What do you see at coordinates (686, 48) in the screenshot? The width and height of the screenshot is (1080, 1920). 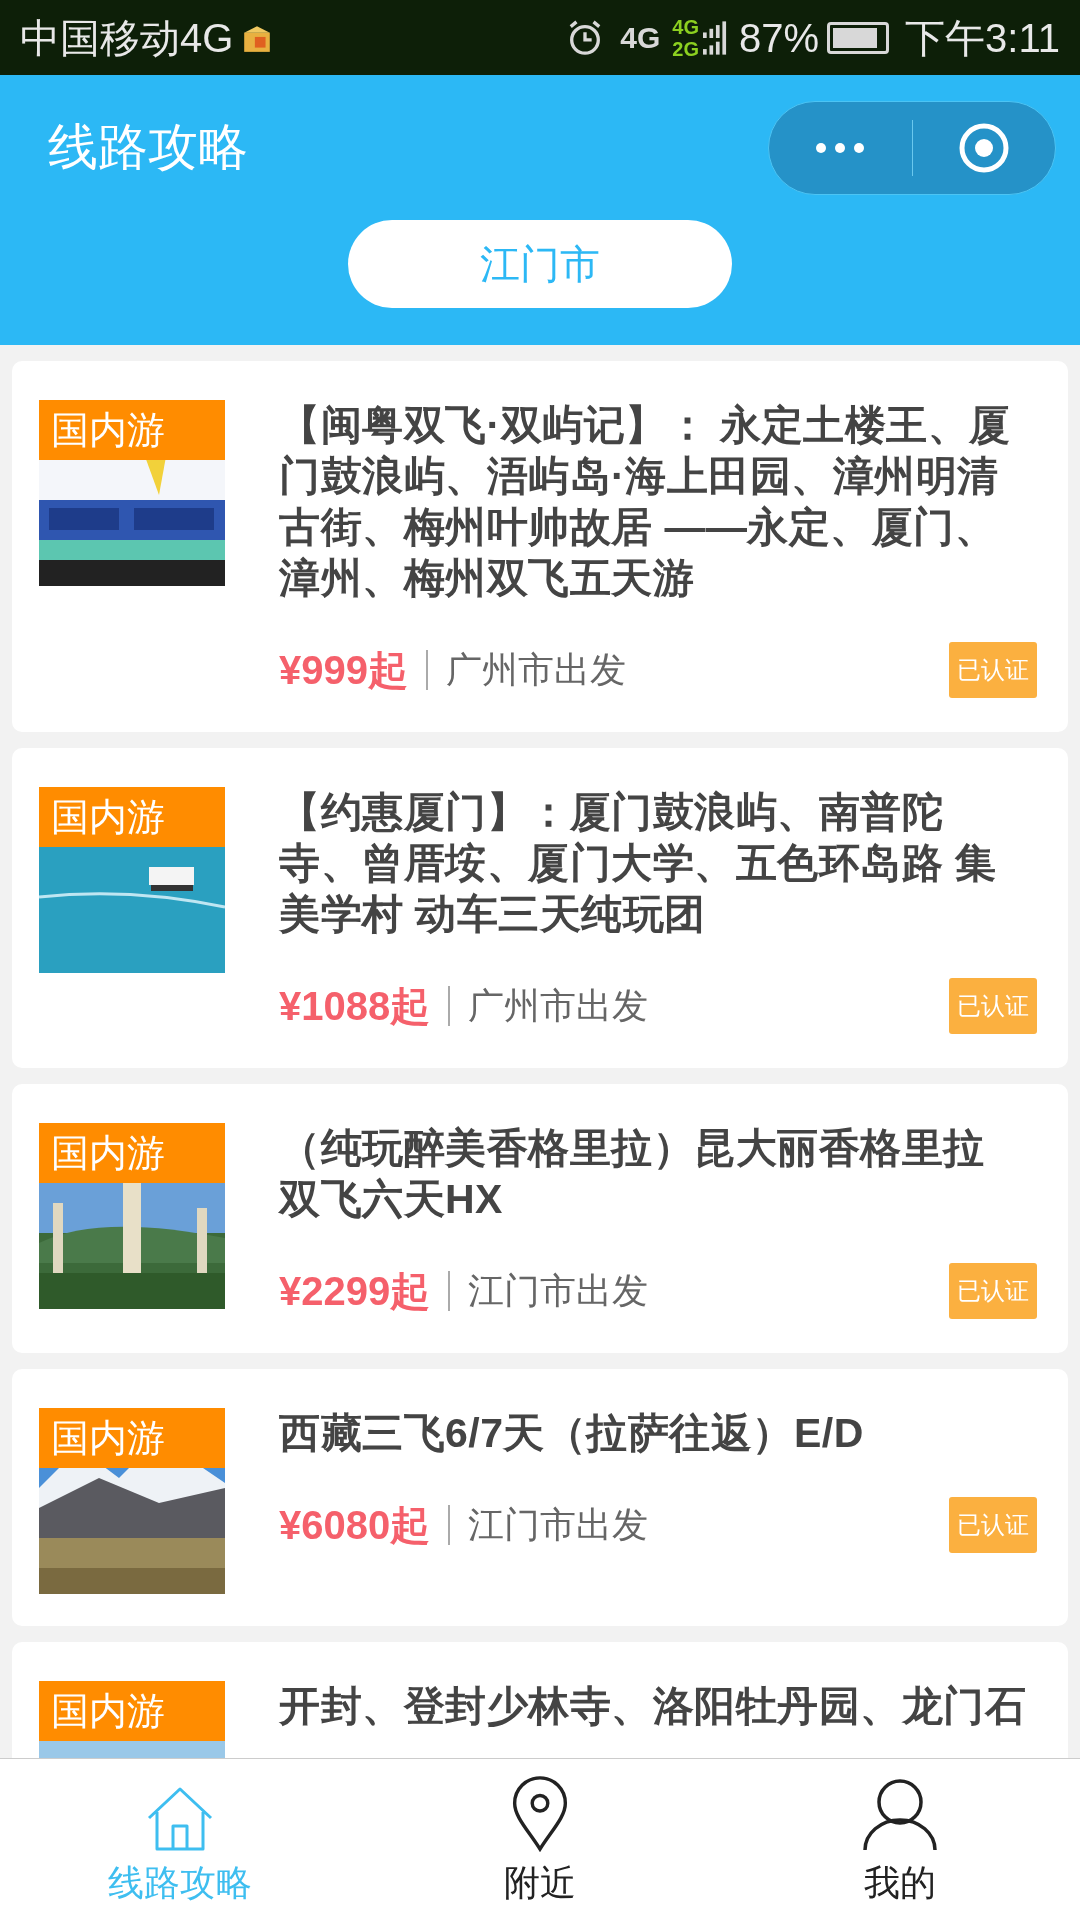 I see `network-label: 2G` at bounding box center [686, 48].